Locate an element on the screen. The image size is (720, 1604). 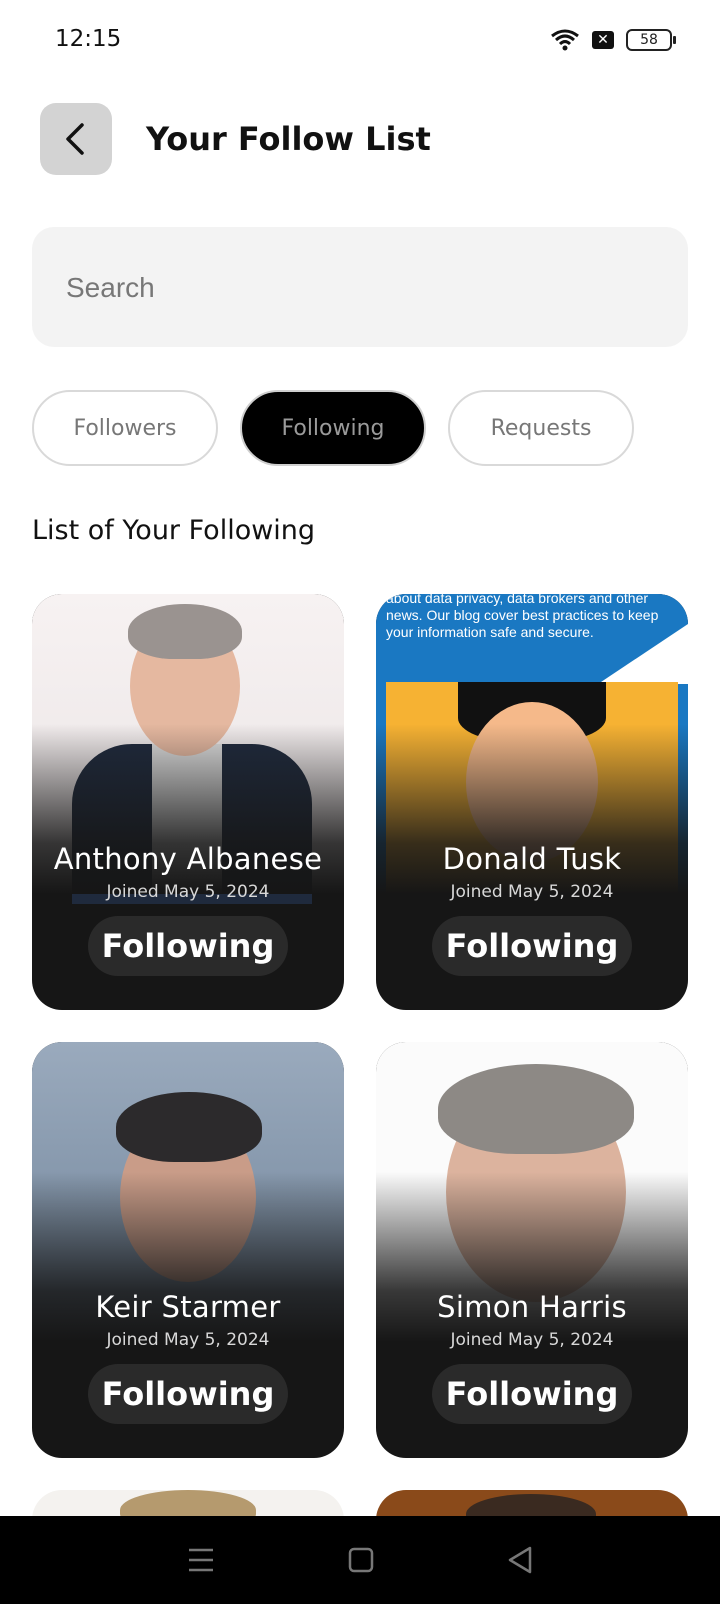
header: Your Follow List is located at coordinates (235, 139).